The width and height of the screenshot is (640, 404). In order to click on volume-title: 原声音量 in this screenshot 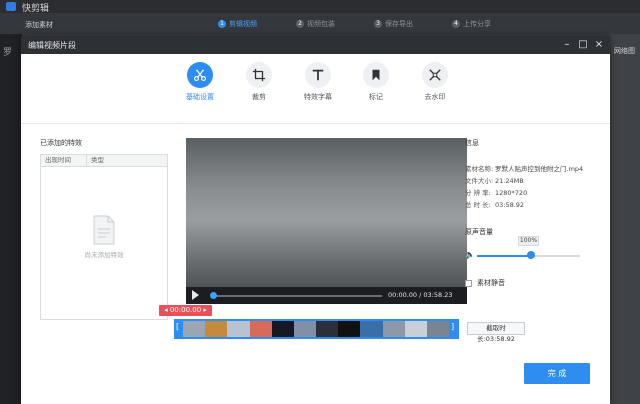, I will do `click(479, 232)`.